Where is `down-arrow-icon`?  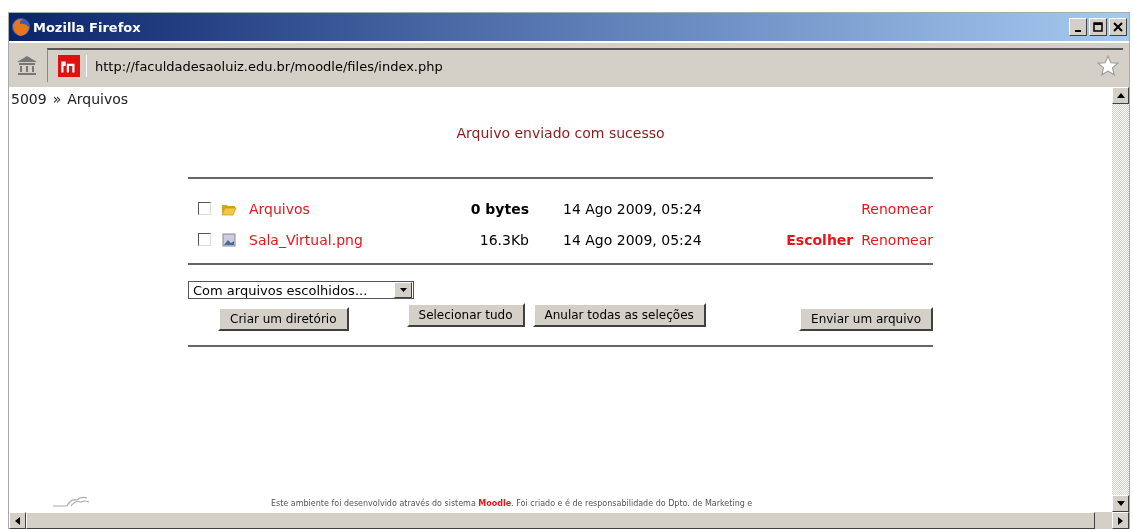 down-arrow-icon is located at coordinates (1120, 503).